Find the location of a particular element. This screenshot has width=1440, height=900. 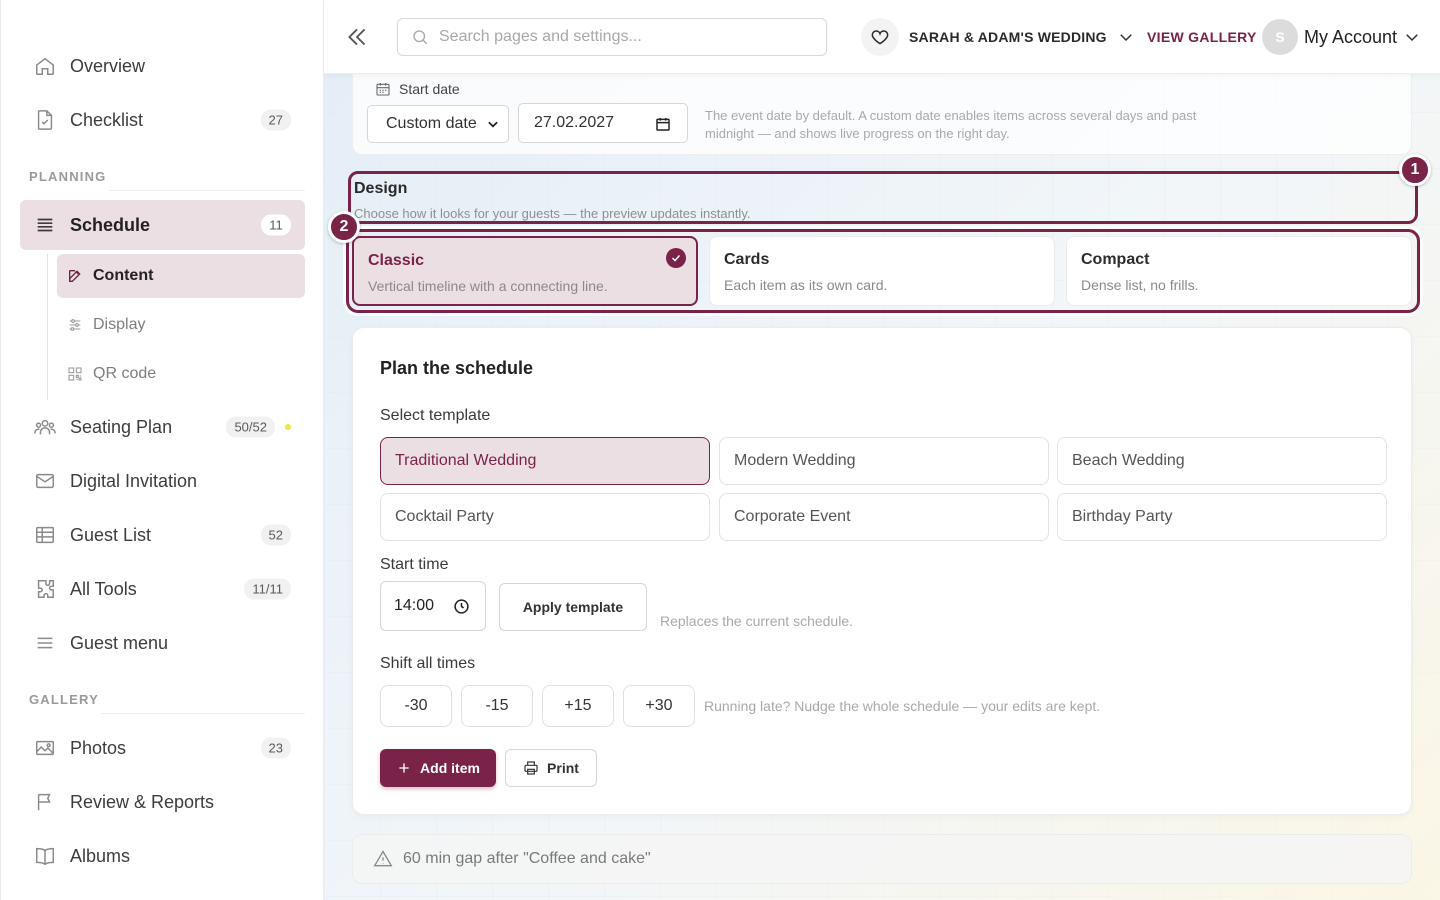

flag-icon is located at coordinates (45, 802).